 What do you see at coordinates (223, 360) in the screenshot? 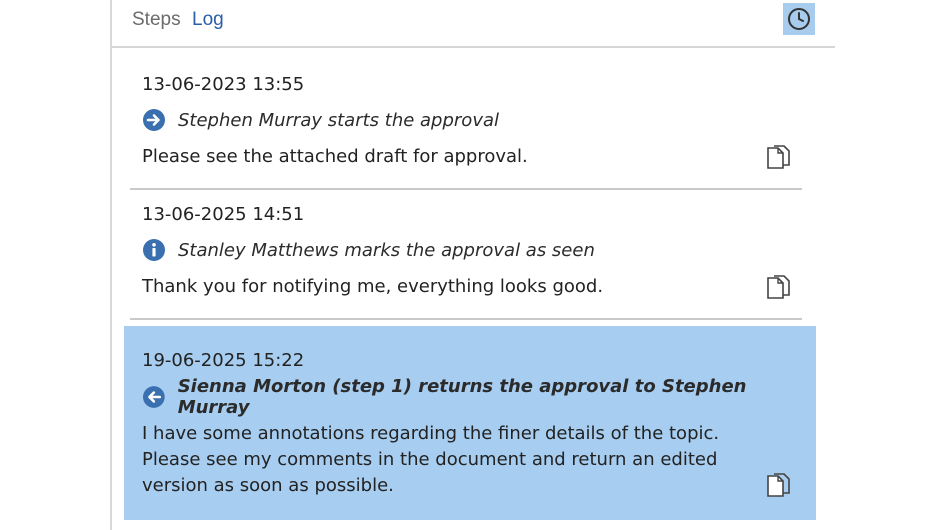
I see `entry-timestamp: 19-06-2025 15:22` at bounding box center [223, 360].